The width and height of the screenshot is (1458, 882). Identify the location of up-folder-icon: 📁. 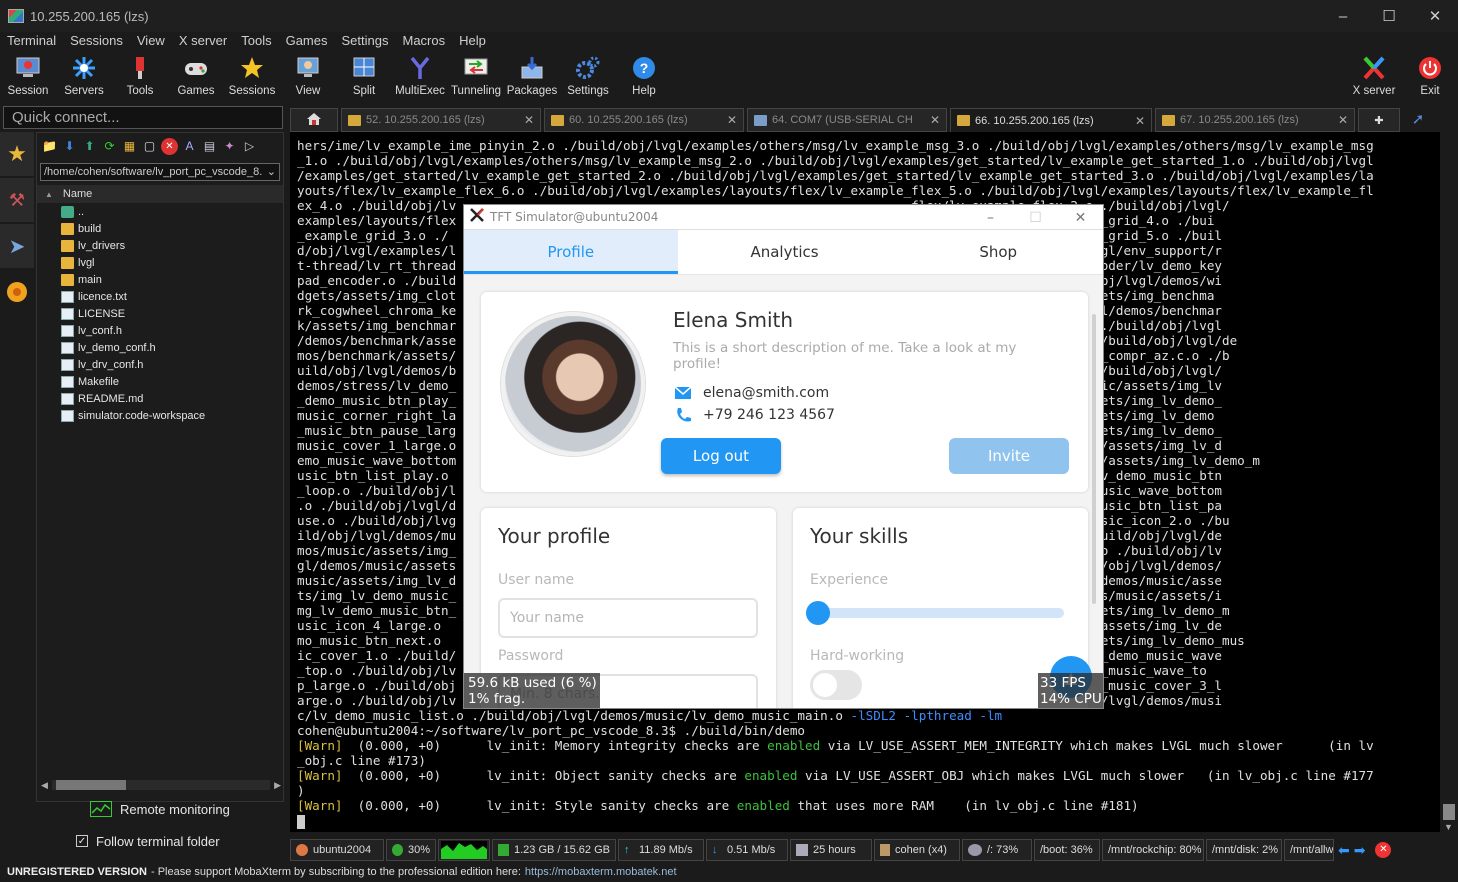
(49, 146).